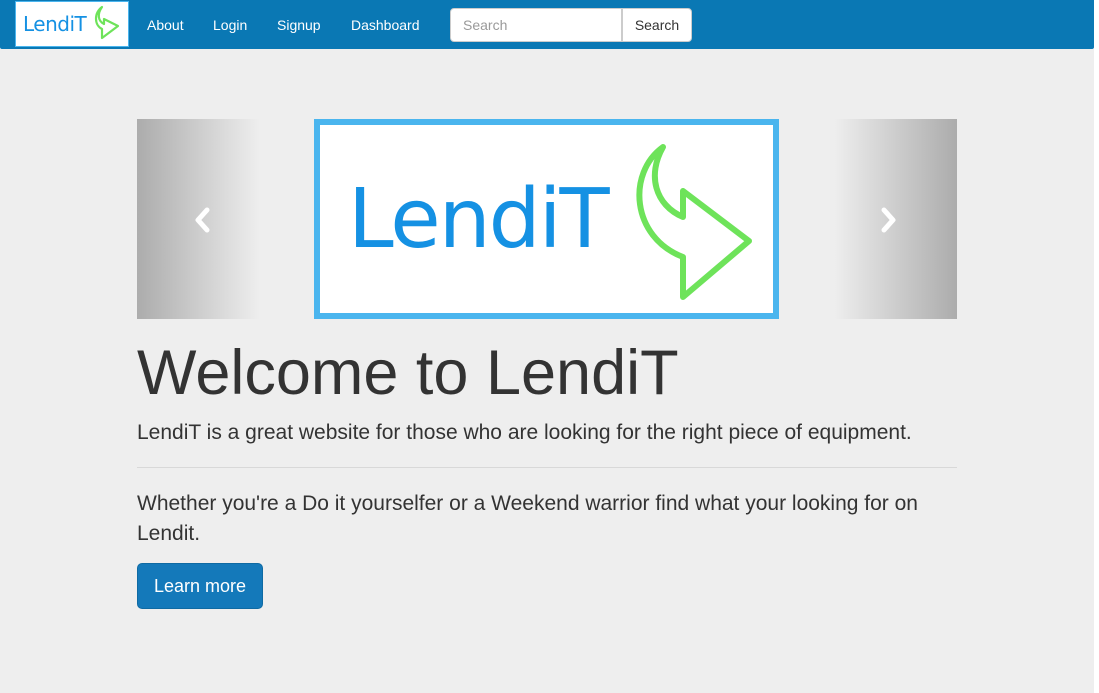 Image resolution: width=1099 pixels, height=693 pixels. What do you see at coordinates (547, 467) in the screenshot?
I see `divider` at bounding box center [547, 467].